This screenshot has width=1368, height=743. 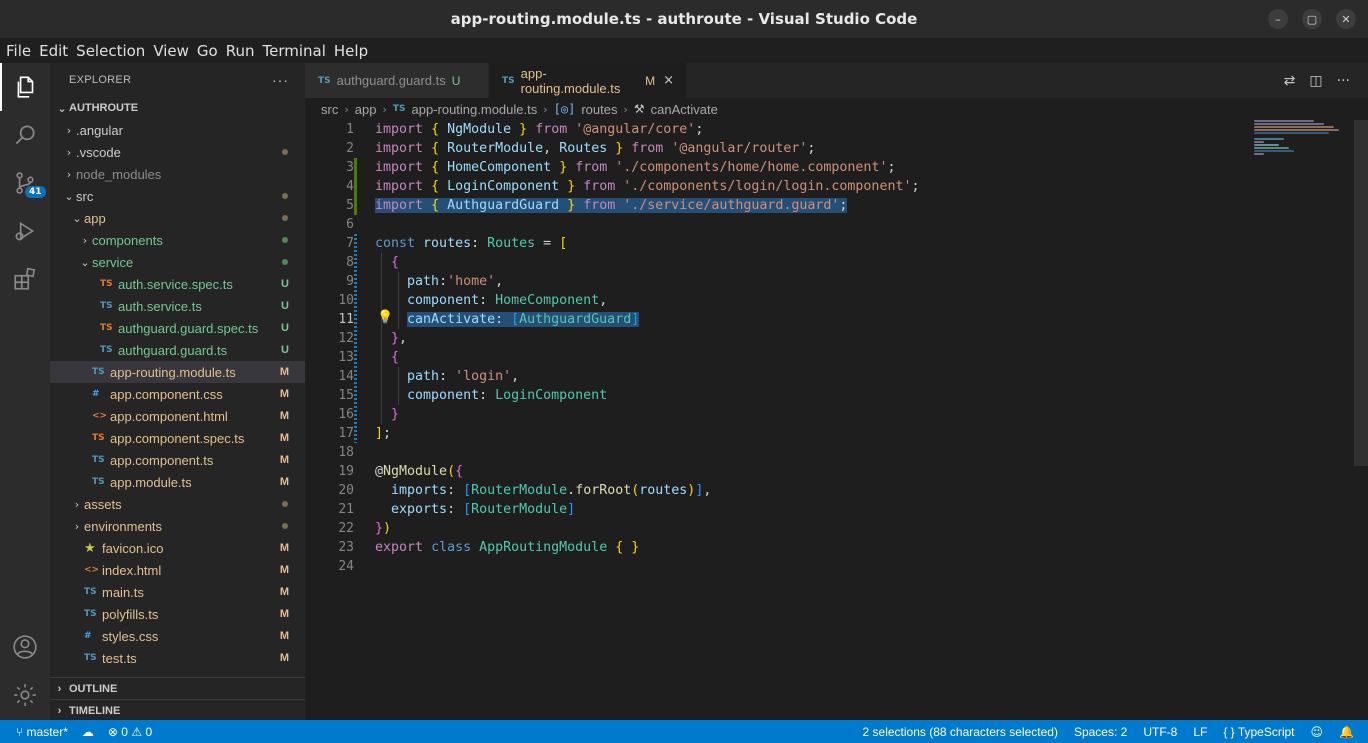 I want to click on tab-status: U, so click(x=456, y=80).